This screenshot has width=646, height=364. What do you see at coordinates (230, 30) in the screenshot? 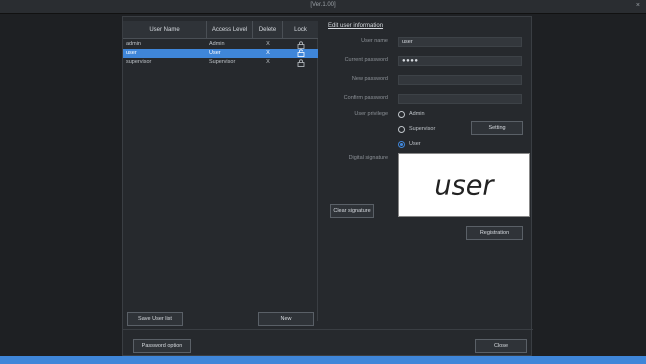
I see `header-access-level: Access Level` at bounding box center [230, 30].